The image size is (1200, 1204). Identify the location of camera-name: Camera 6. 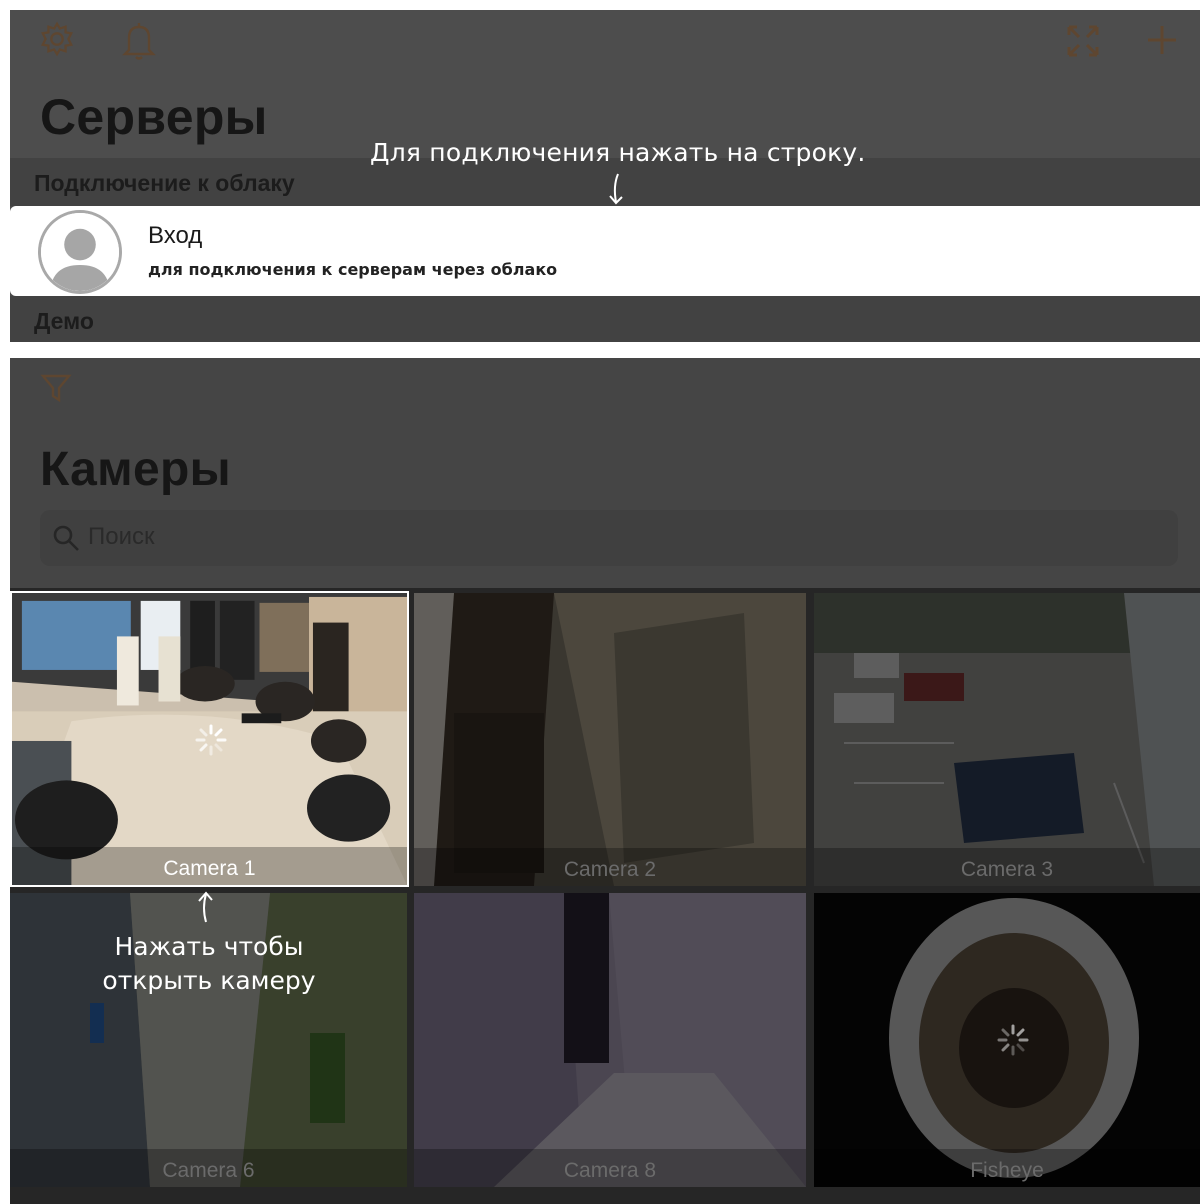
(208, 1170).